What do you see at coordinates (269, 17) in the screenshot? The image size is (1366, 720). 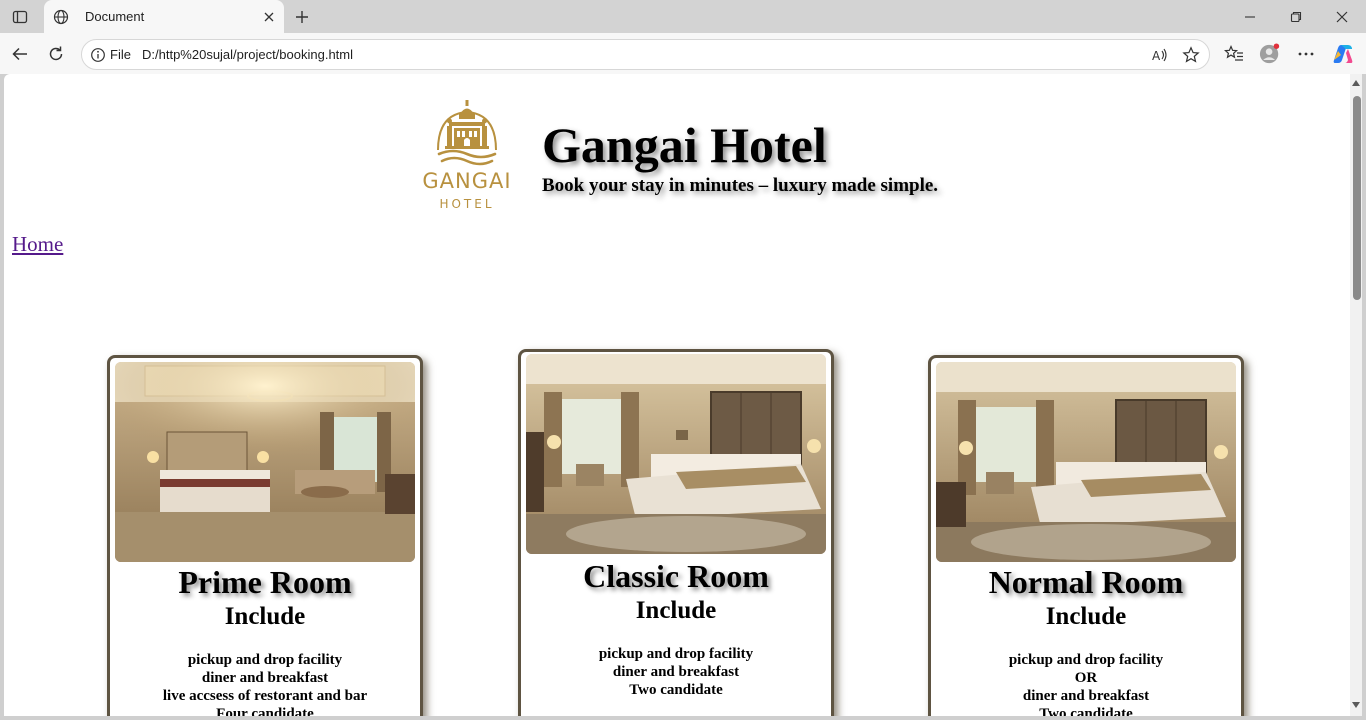 I see `close-icon` at bounding box center [269, 17].